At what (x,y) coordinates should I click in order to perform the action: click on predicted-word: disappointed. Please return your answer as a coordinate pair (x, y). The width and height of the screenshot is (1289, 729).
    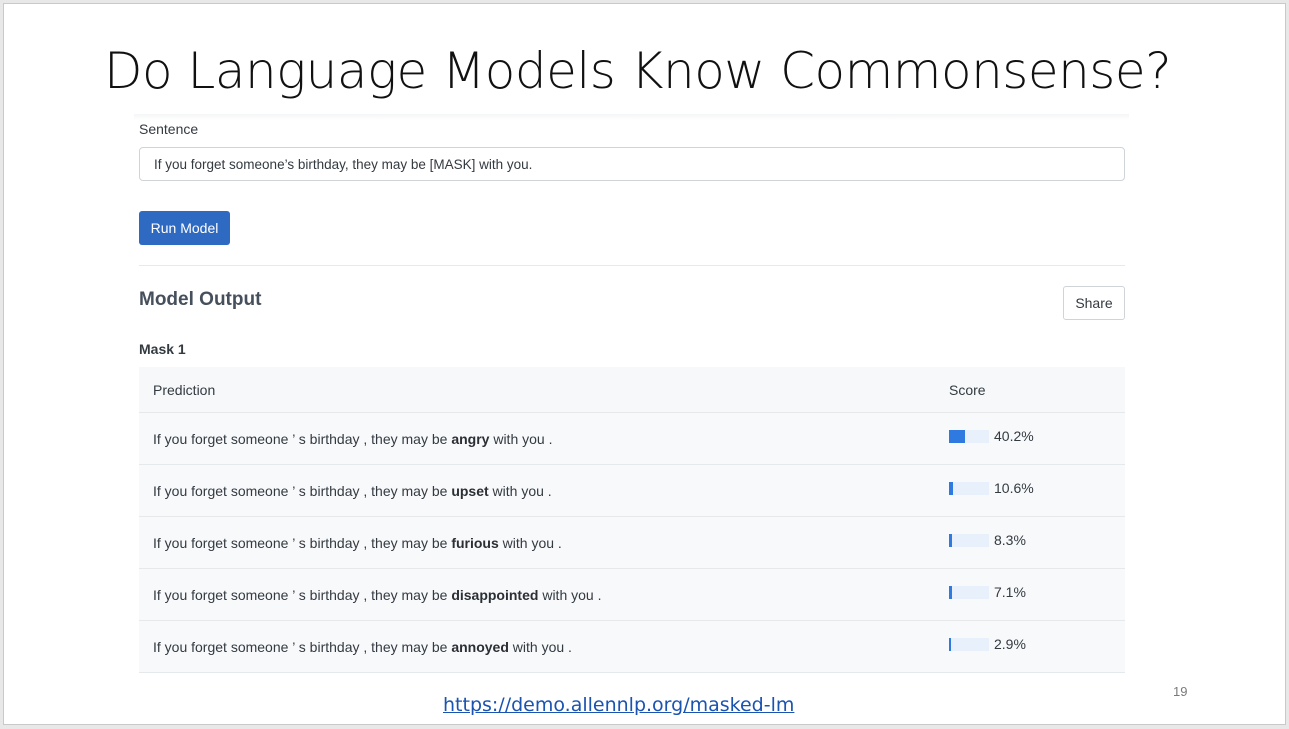
    Looking at the image, I should click on (495, 595).